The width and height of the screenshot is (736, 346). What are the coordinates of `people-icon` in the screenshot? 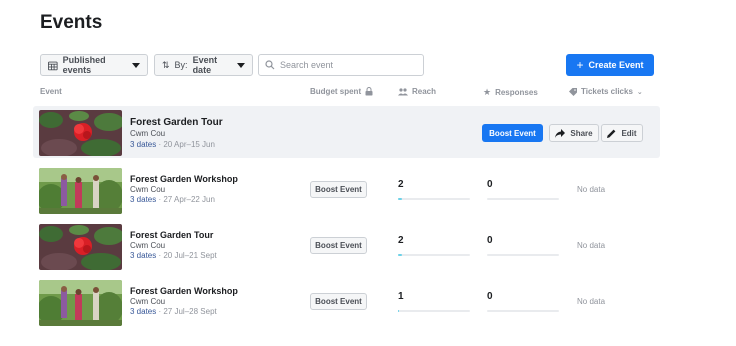 It's located at (403, 91).